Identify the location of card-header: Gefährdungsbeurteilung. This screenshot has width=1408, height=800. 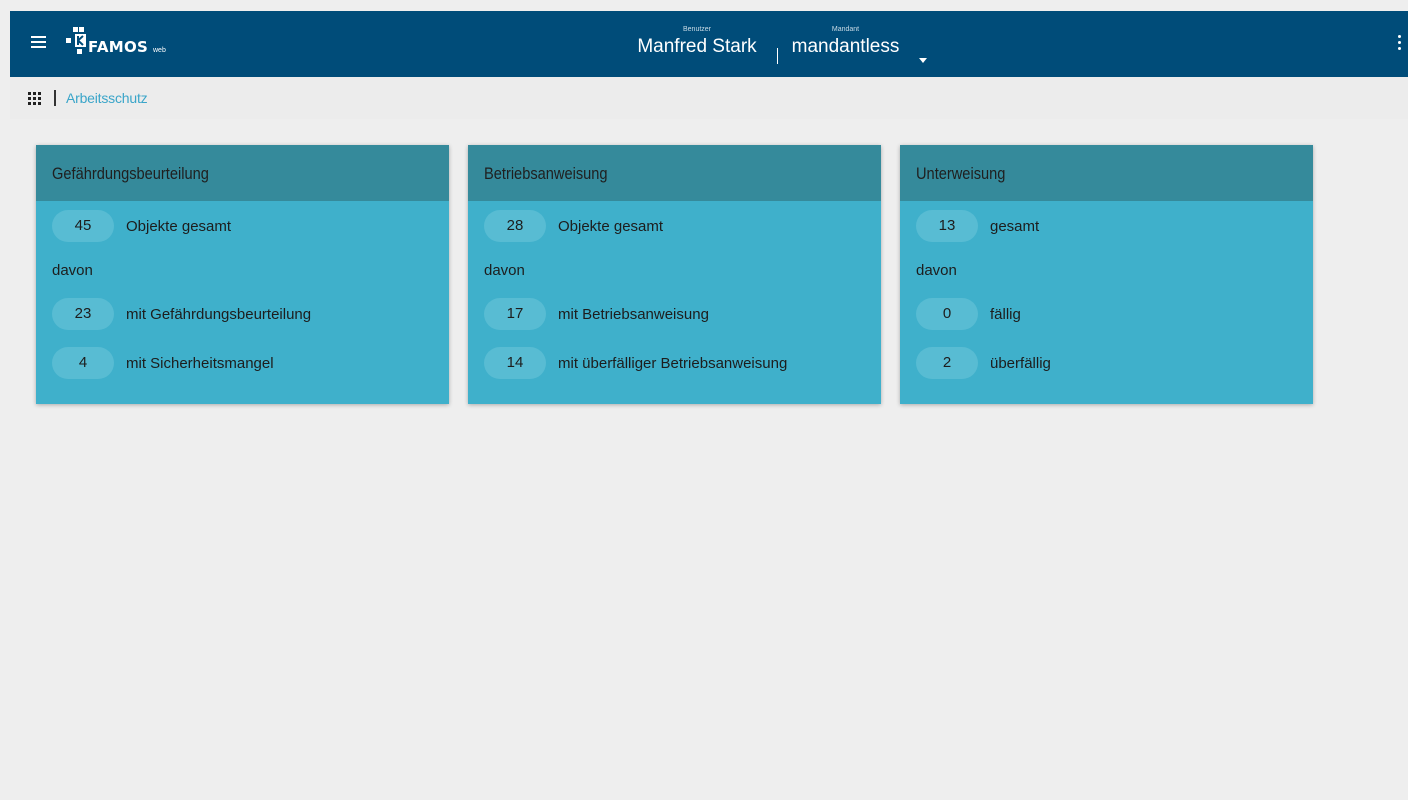
(242, 173).